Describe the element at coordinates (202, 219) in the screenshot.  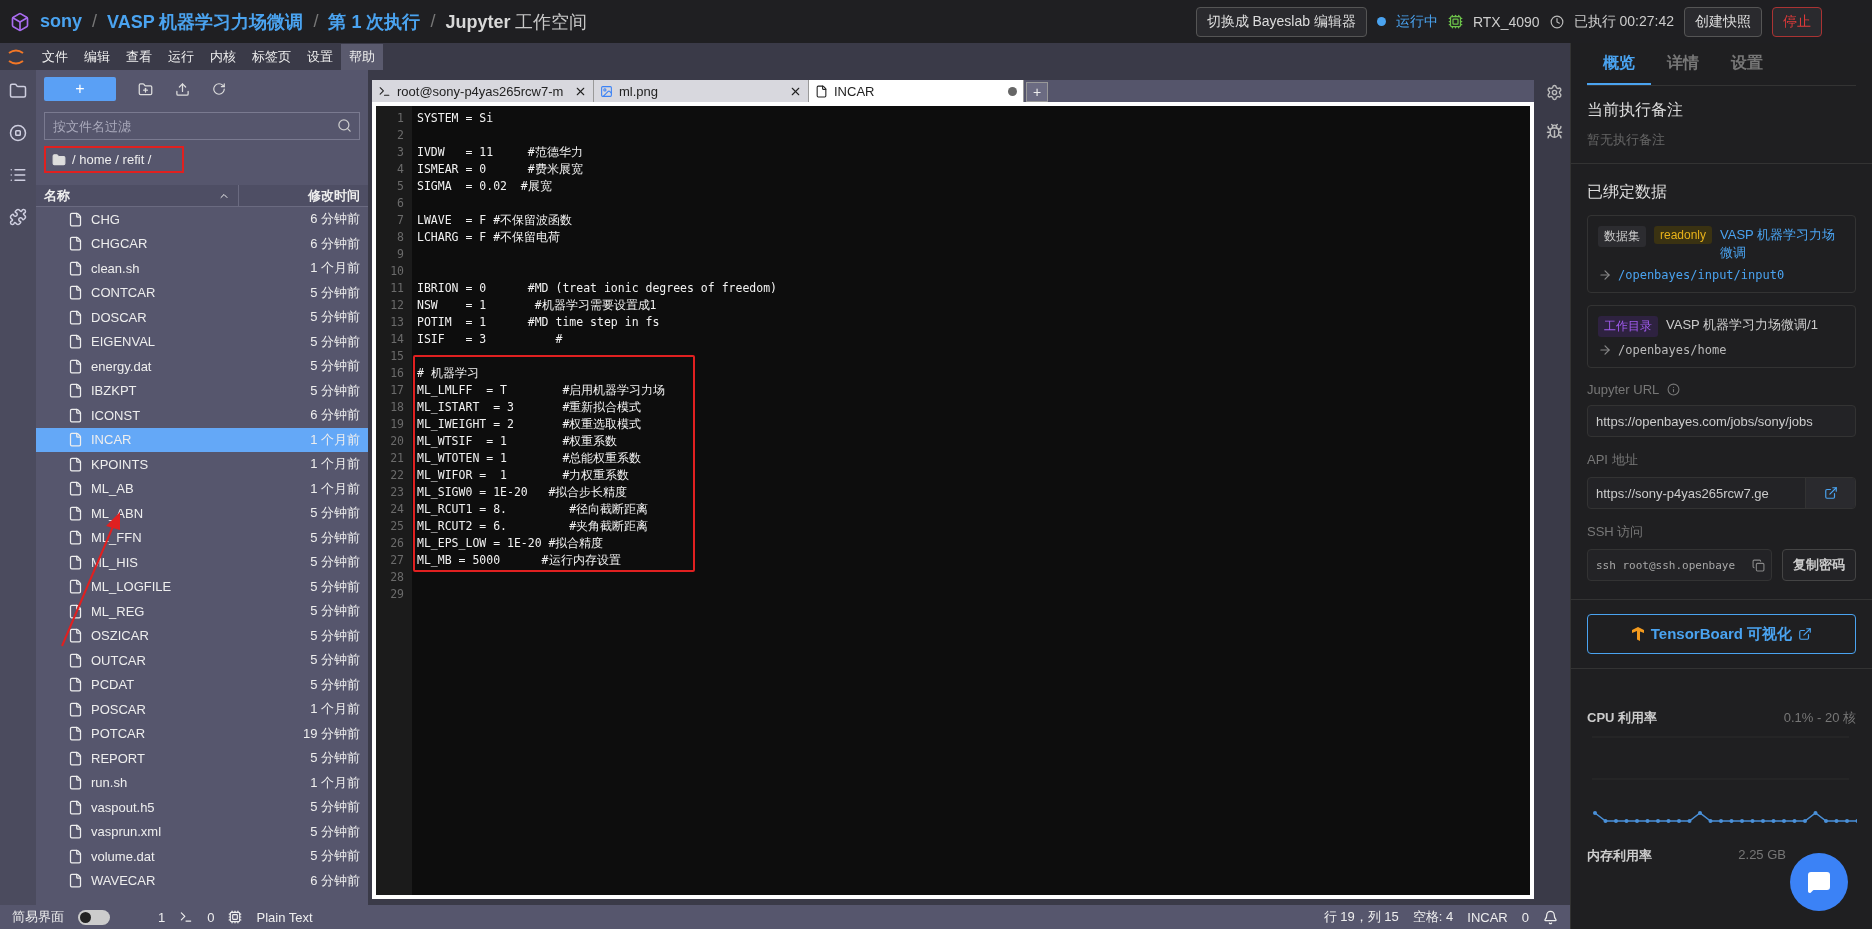
I see `file-row: CHG 6 分钟前` at that location.